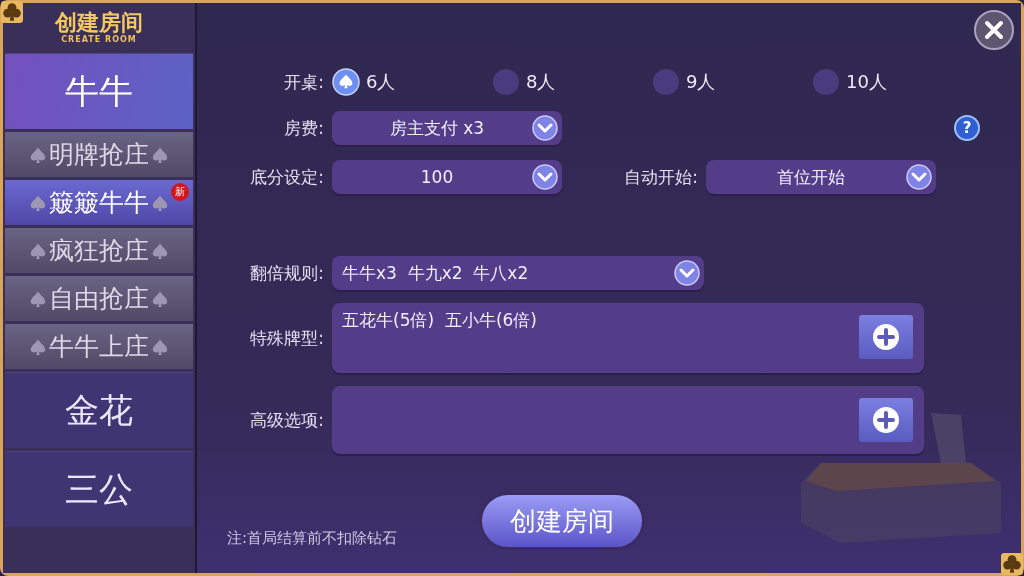  I want to click on option-text: 五花牛(5倍) 五小牛(6倍), so click(439, 320).